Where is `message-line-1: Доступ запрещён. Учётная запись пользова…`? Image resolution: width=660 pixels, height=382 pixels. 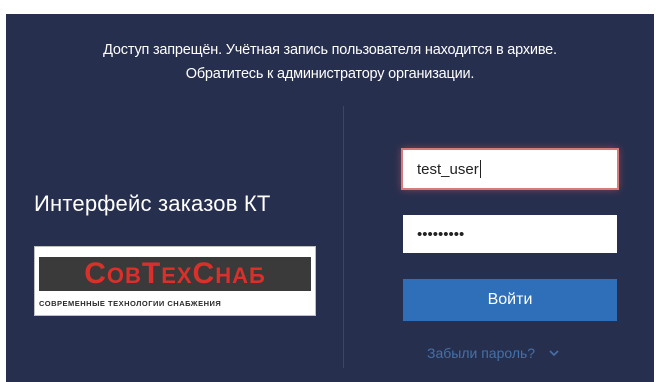
message-line-1: Доступ запрещён. Учётная запись пользова… is located at coordinates (330, 50).